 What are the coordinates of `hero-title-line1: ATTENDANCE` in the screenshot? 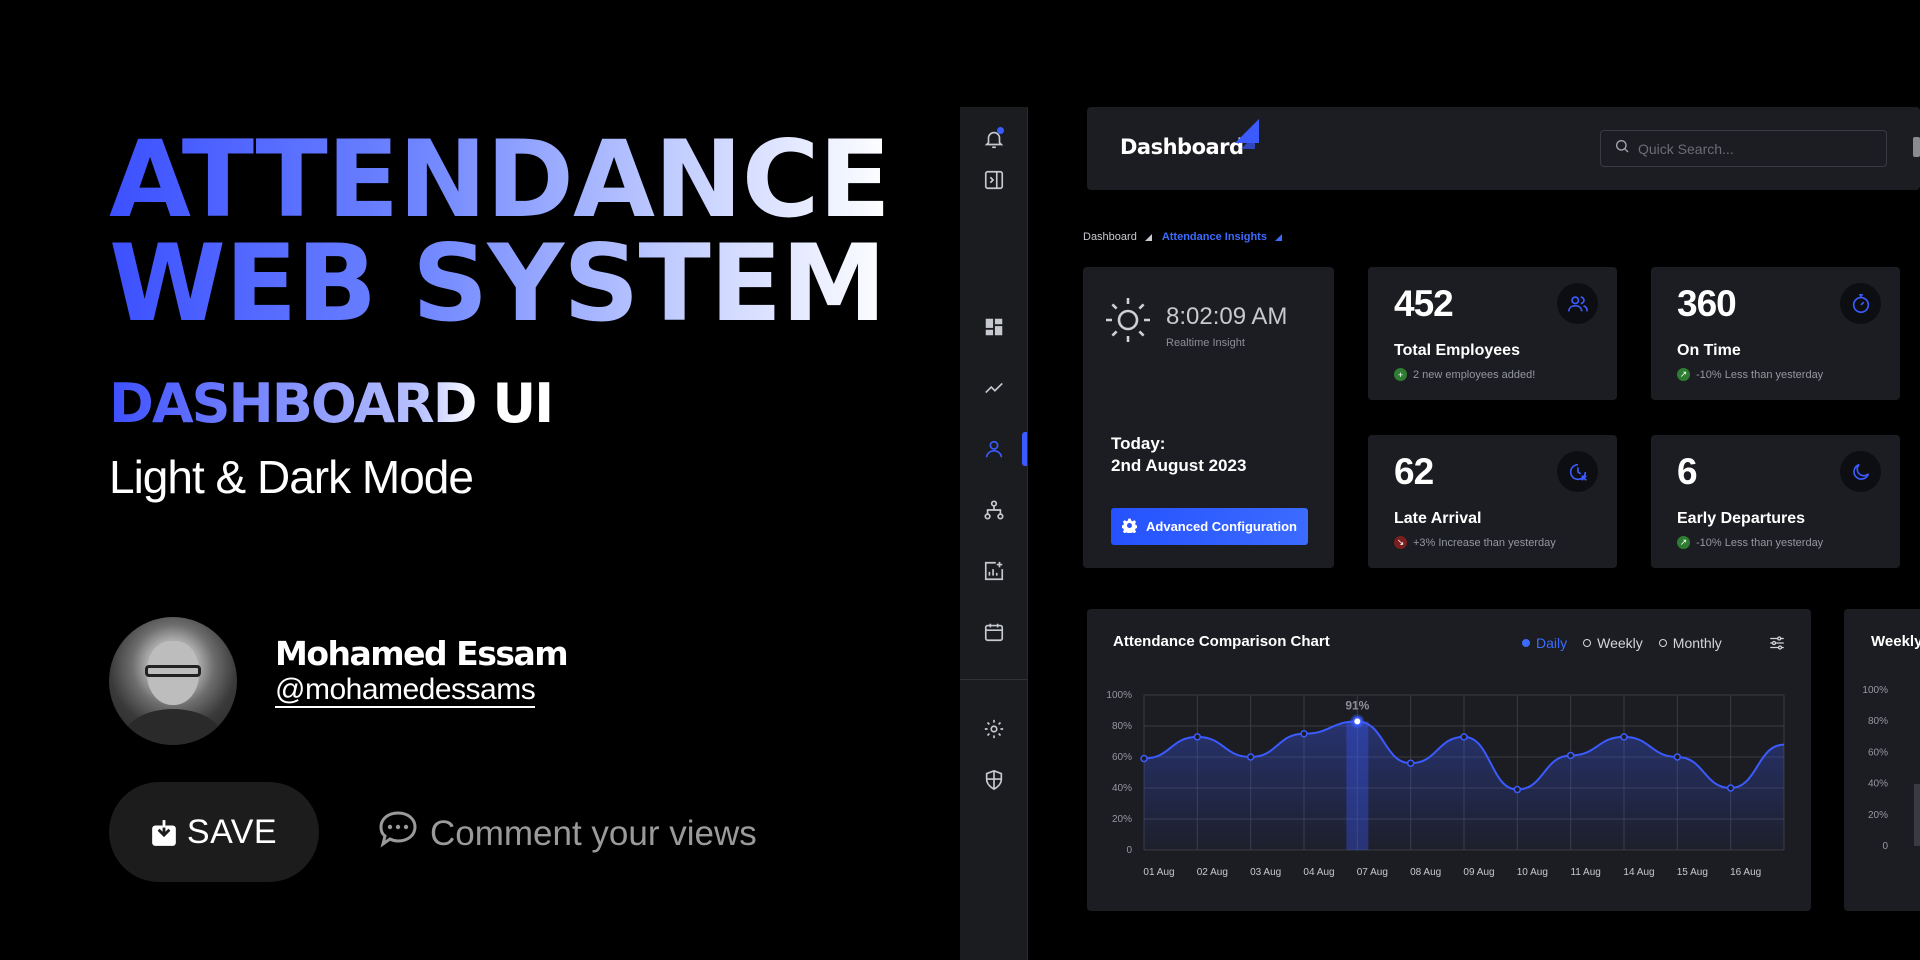 It's located at (499, 179).